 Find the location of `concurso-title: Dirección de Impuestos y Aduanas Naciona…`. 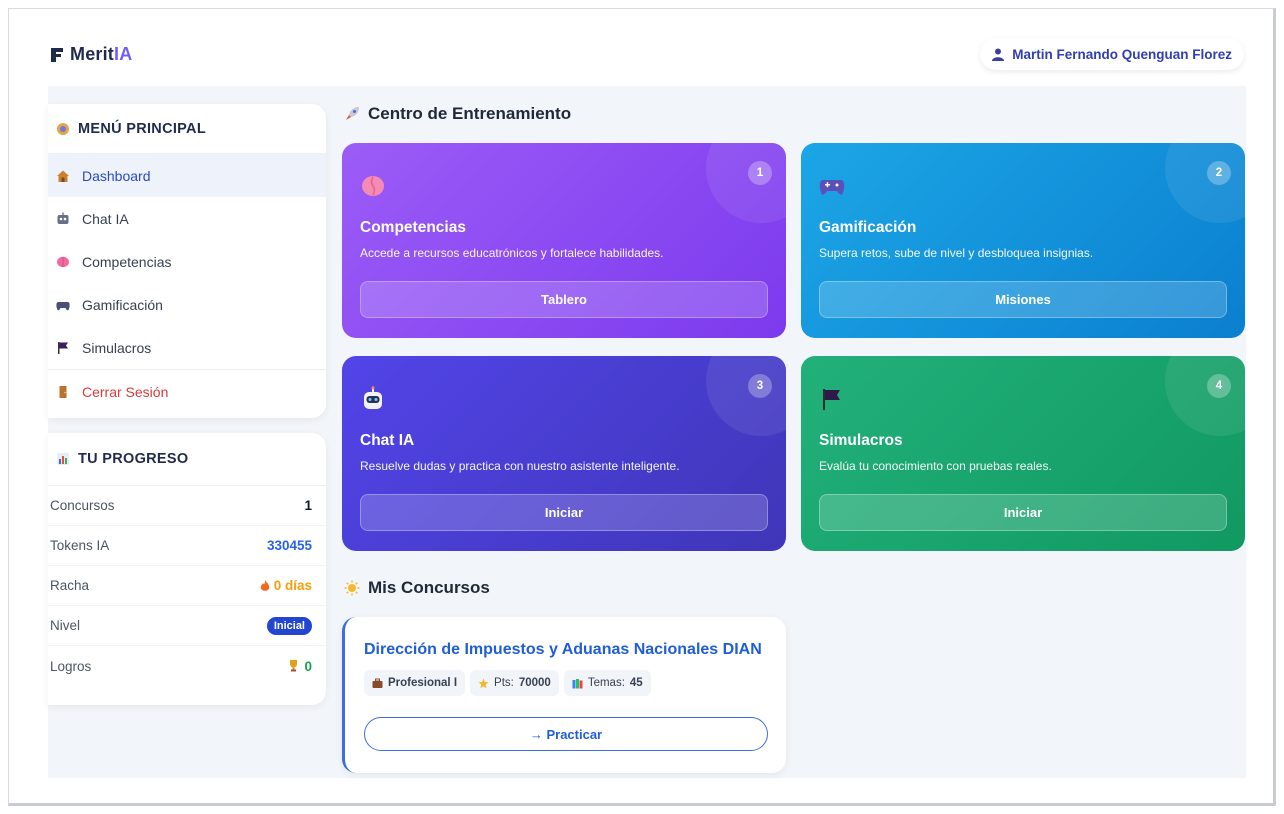

concurso-title: Dirección de Impuestos y Aduanas Naciona… is located at coordinates (563, 650).